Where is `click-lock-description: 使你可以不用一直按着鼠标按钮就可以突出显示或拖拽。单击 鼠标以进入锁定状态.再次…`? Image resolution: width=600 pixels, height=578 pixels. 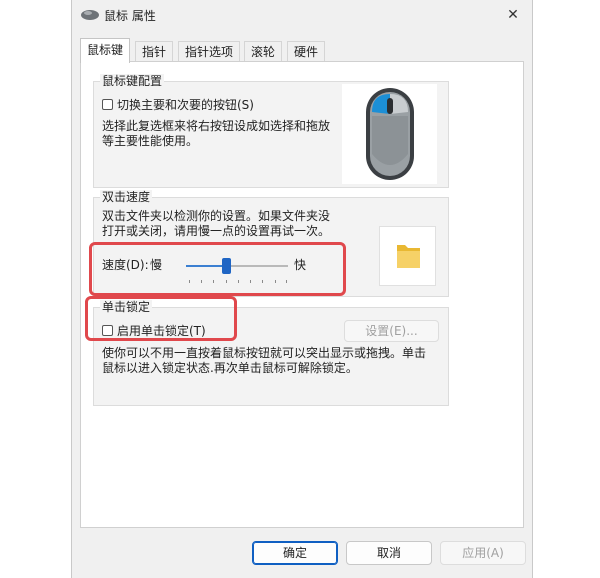 click-lock-description: 使你可以不用一直按着鼠标按钮就可以突出显示或拖拽。单击 鼠标以进入锁定状态.再次… is located at coordinates (264, 361).